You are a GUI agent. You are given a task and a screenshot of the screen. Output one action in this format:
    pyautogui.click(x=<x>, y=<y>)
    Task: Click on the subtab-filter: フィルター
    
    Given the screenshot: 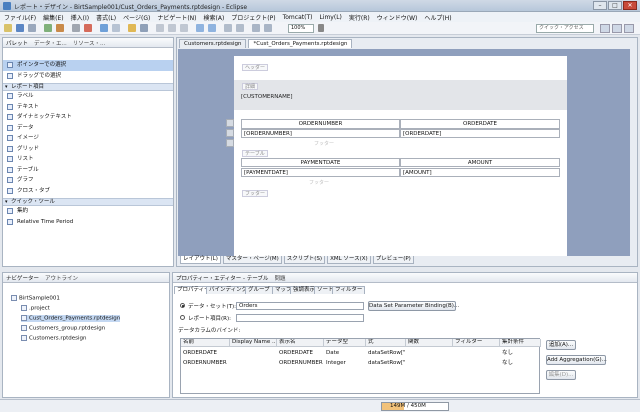 What is the action you would take?
    pyautogui.click(x=349, y=290)
    